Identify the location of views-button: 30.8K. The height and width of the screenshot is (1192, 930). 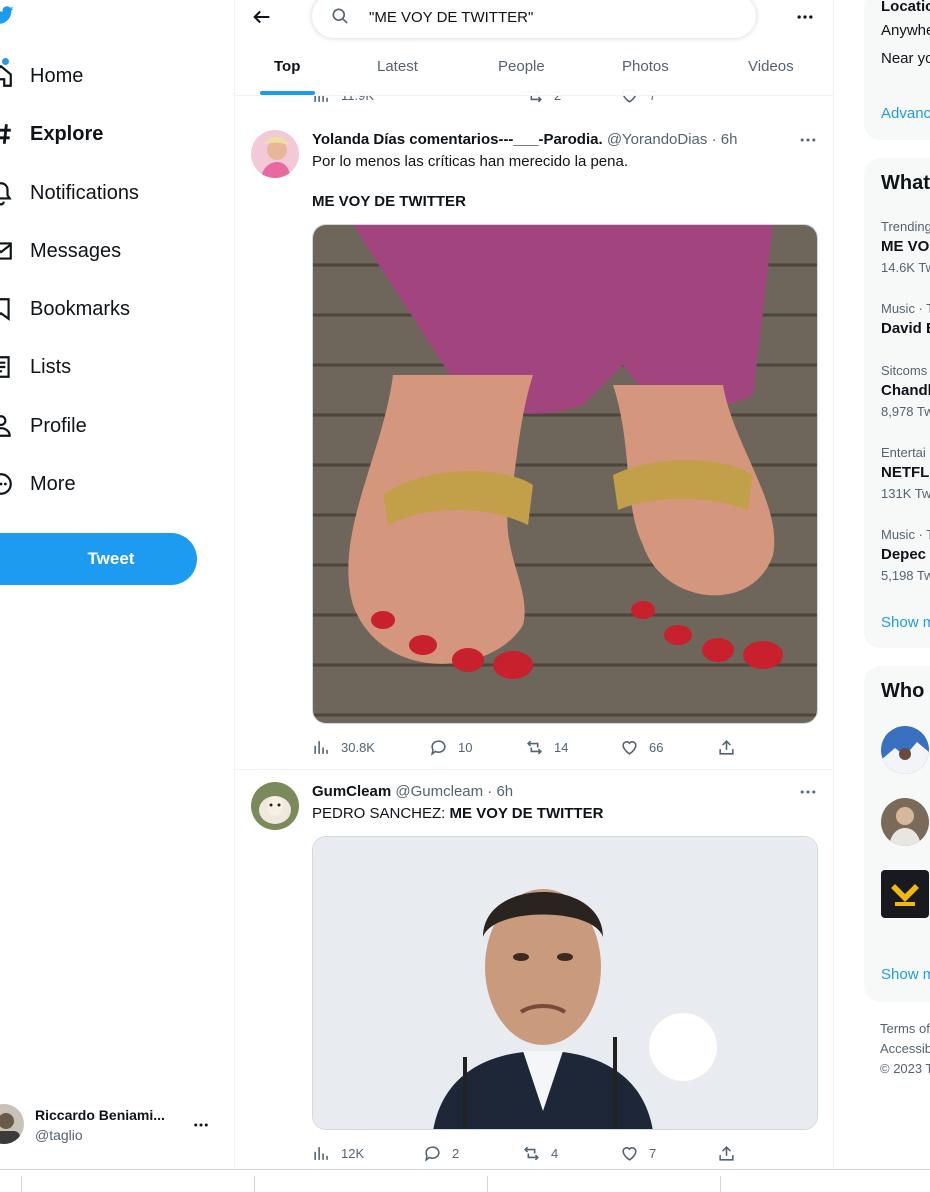
(343, 747).